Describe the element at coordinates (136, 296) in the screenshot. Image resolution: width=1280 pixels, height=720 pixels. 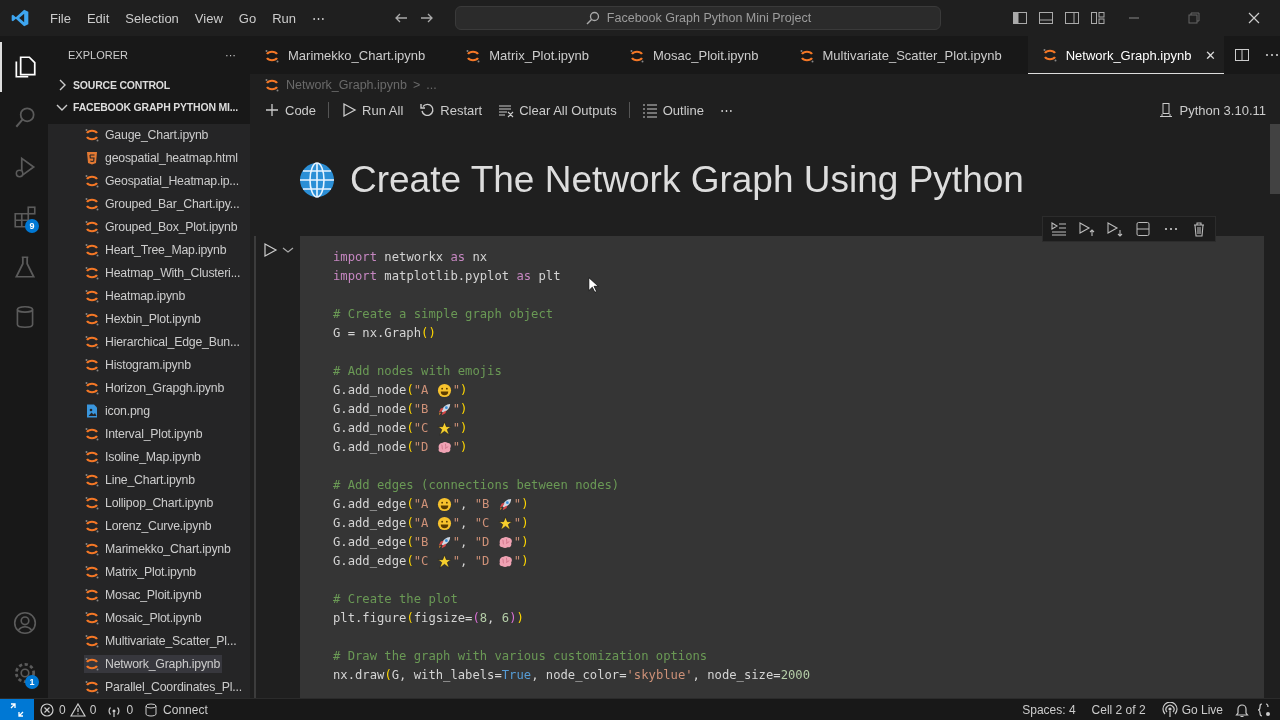
I see `explorer-entry: Heatmap.ipynb` at that location.